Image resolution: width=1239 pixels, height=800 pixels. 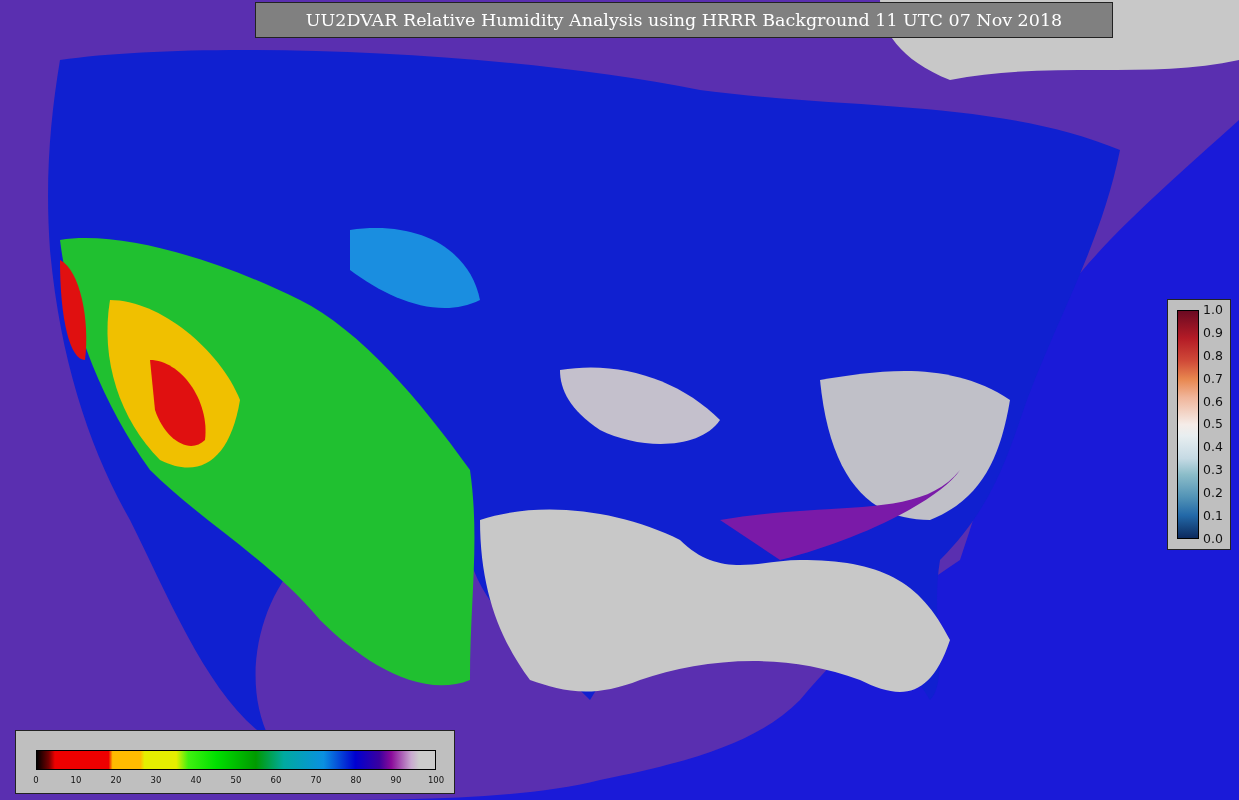 I want to click on scale-label: 70, so click(x=316, y=780).